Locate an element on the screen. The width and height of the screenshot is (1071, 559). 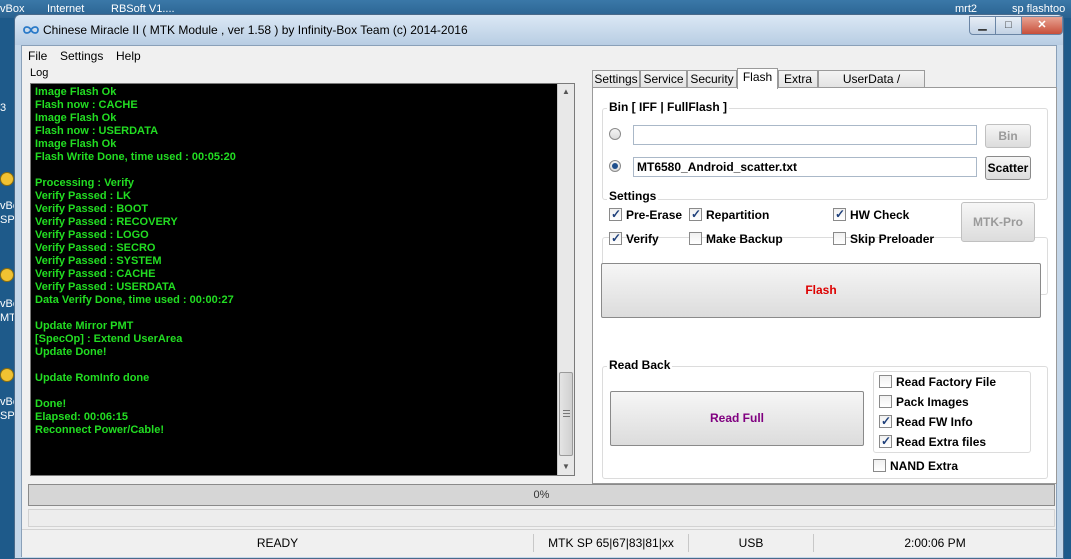
infinity-logo-icon is located at coordinates (31, 30).